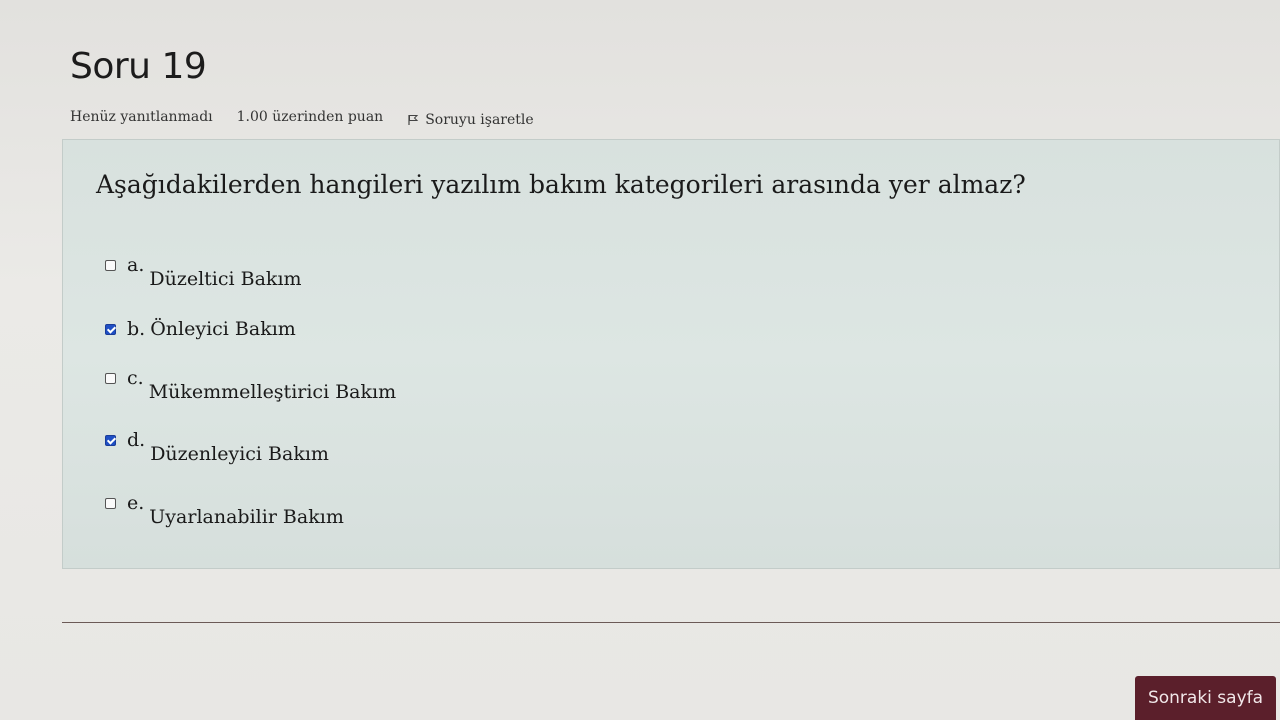  Describe the element at coordinates (136, 440) in the screenshot. I see `answer-d-letter: d.` at that location.